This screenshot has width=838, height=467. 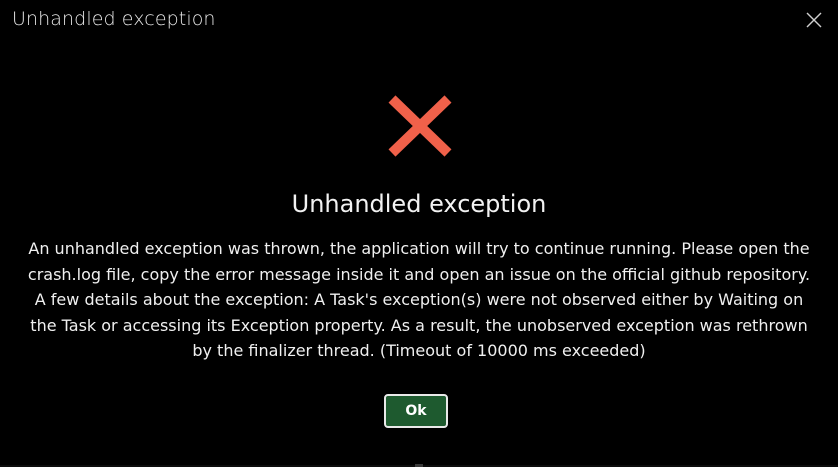 What do you see at coordinates (419, 204) in the screenshot?
I see `dialog-heading: Unhandled exception` at bounding box center [419, 204].